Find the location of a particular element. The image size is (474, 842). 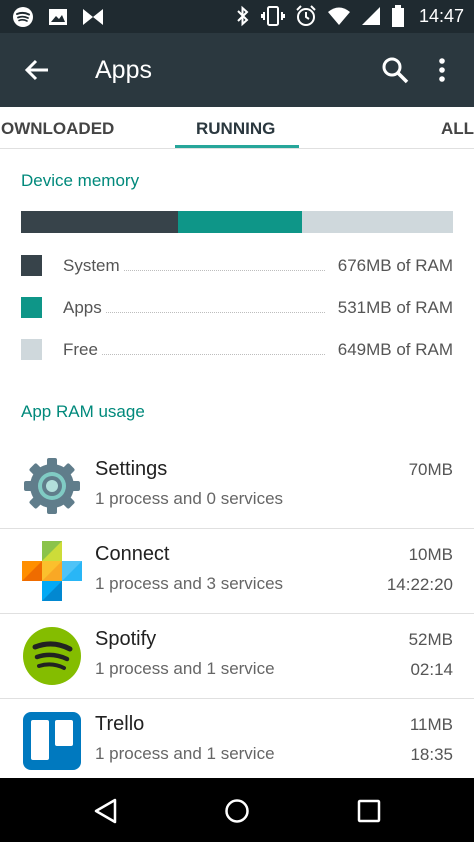

app-size: 52MB is located at coordinates (430, 639).